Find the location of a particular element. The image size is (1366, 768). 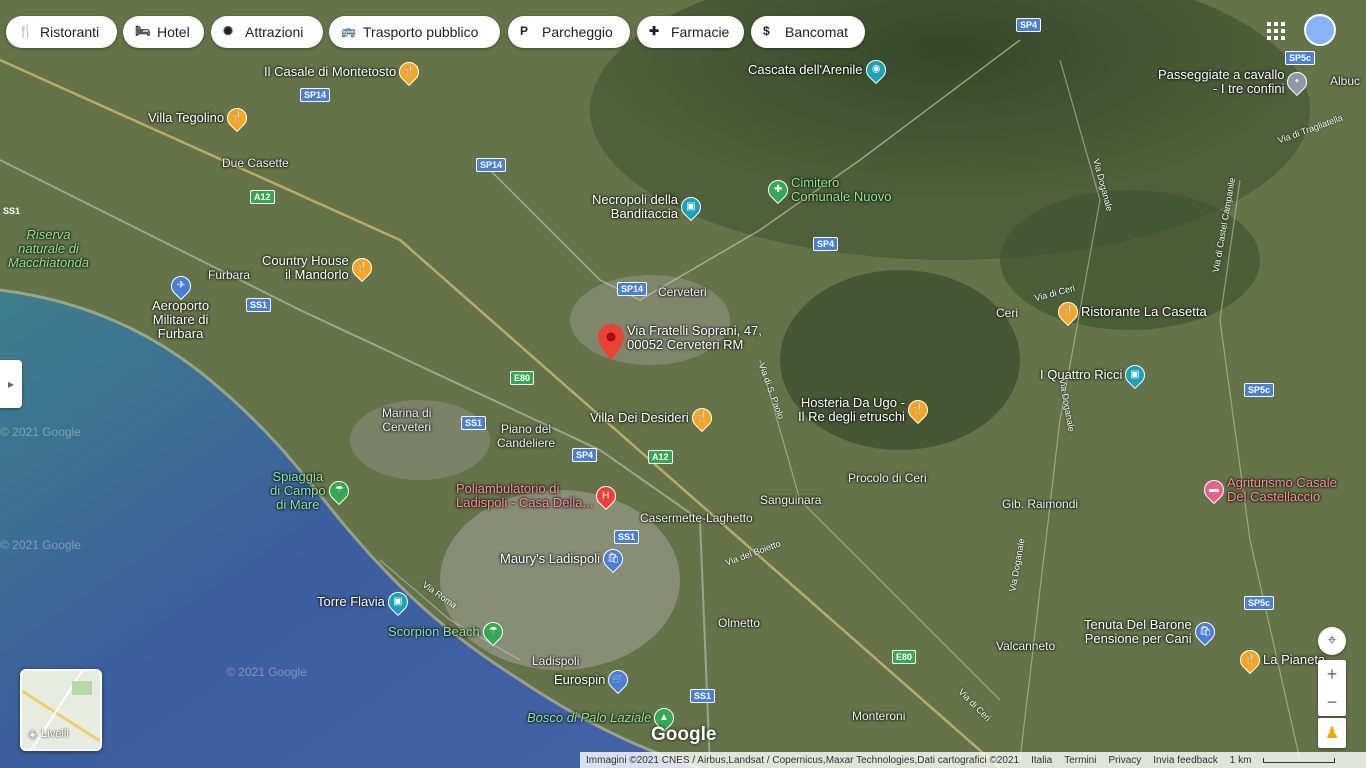

my-location-button: ⌖ is located at coordinates (1332, 641).